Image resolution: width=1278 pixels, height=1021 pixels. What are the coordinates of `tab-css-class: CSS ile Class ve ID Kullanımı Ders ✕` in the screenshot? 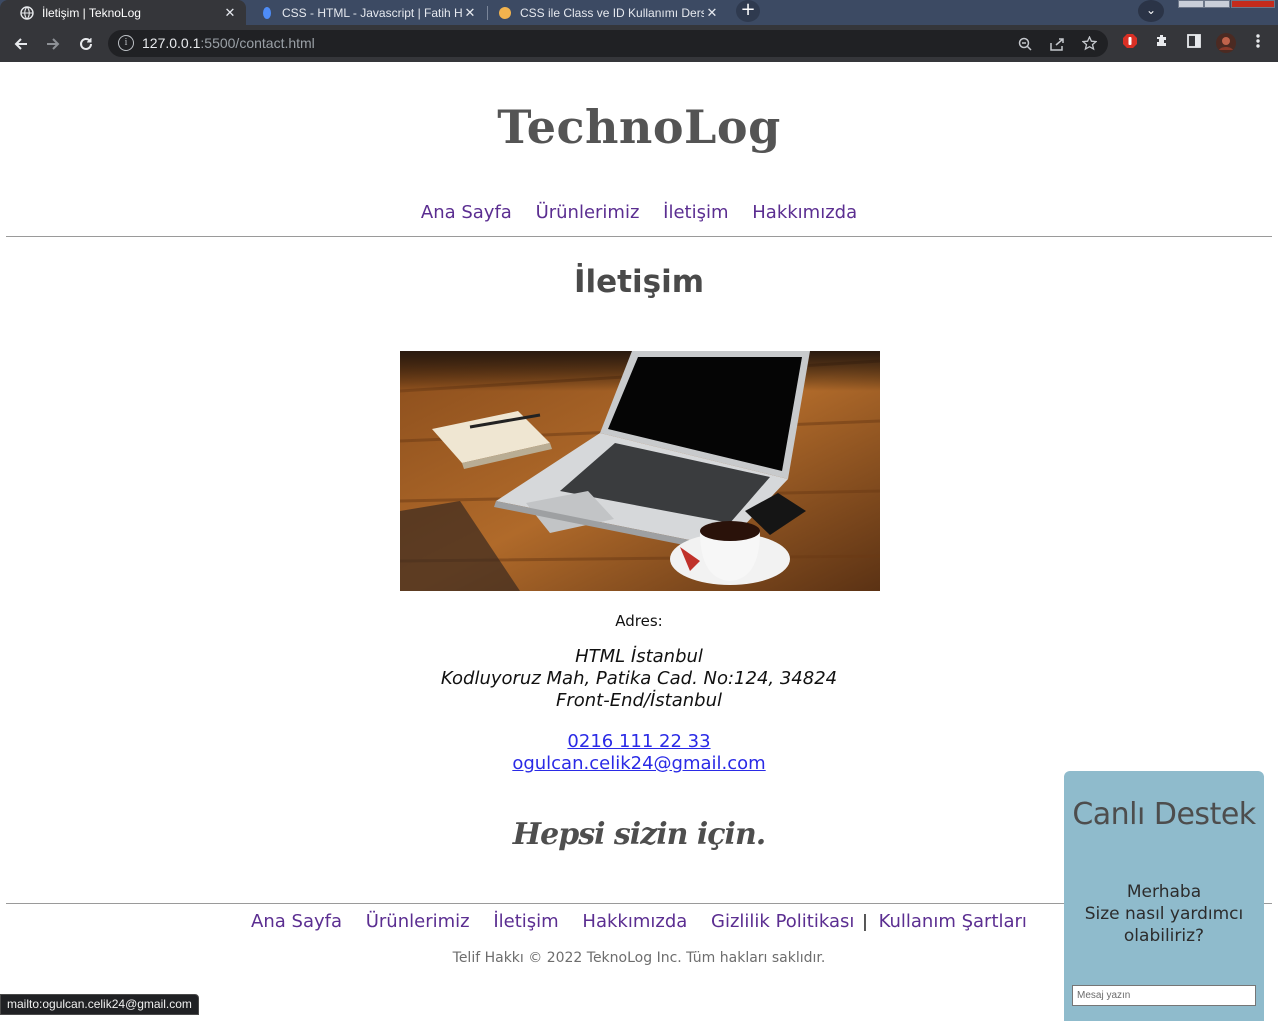 It's located at (608, 12).